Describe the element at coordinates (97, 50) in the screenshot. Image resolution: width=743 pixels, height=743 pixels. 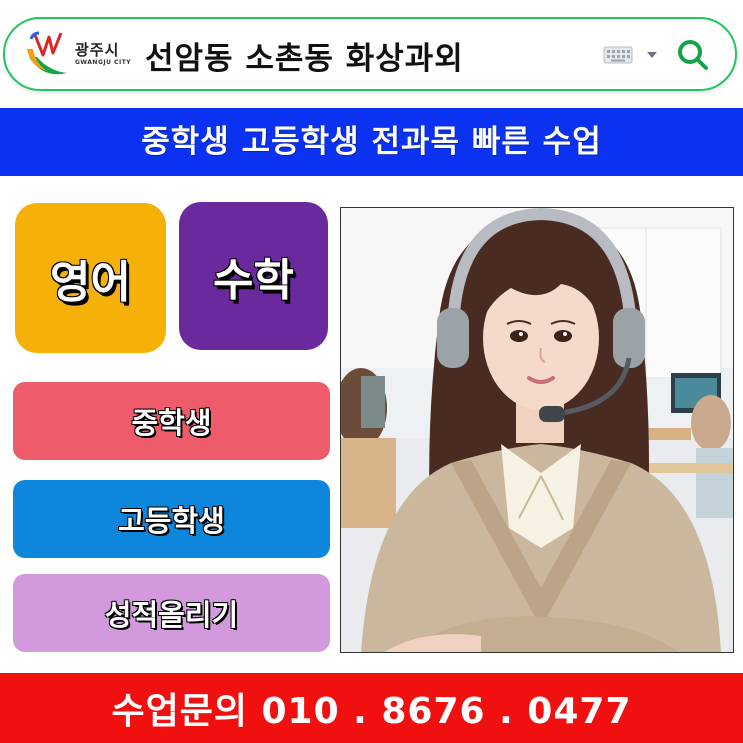
I see `city-name: 광주시` at that location.